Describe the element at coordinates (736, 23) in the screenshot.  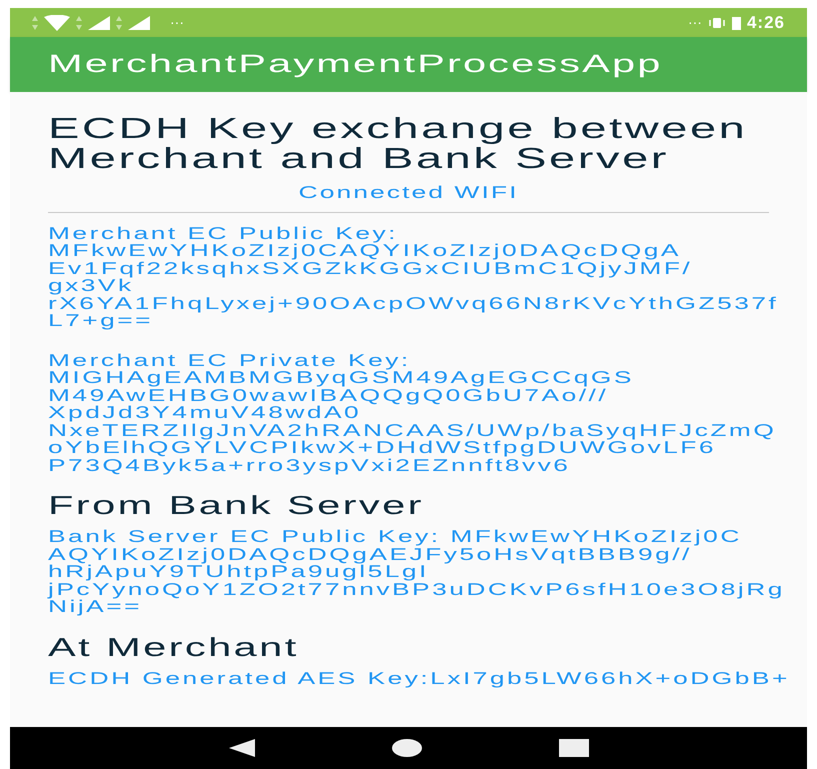
I see `battery-icon` at that location.